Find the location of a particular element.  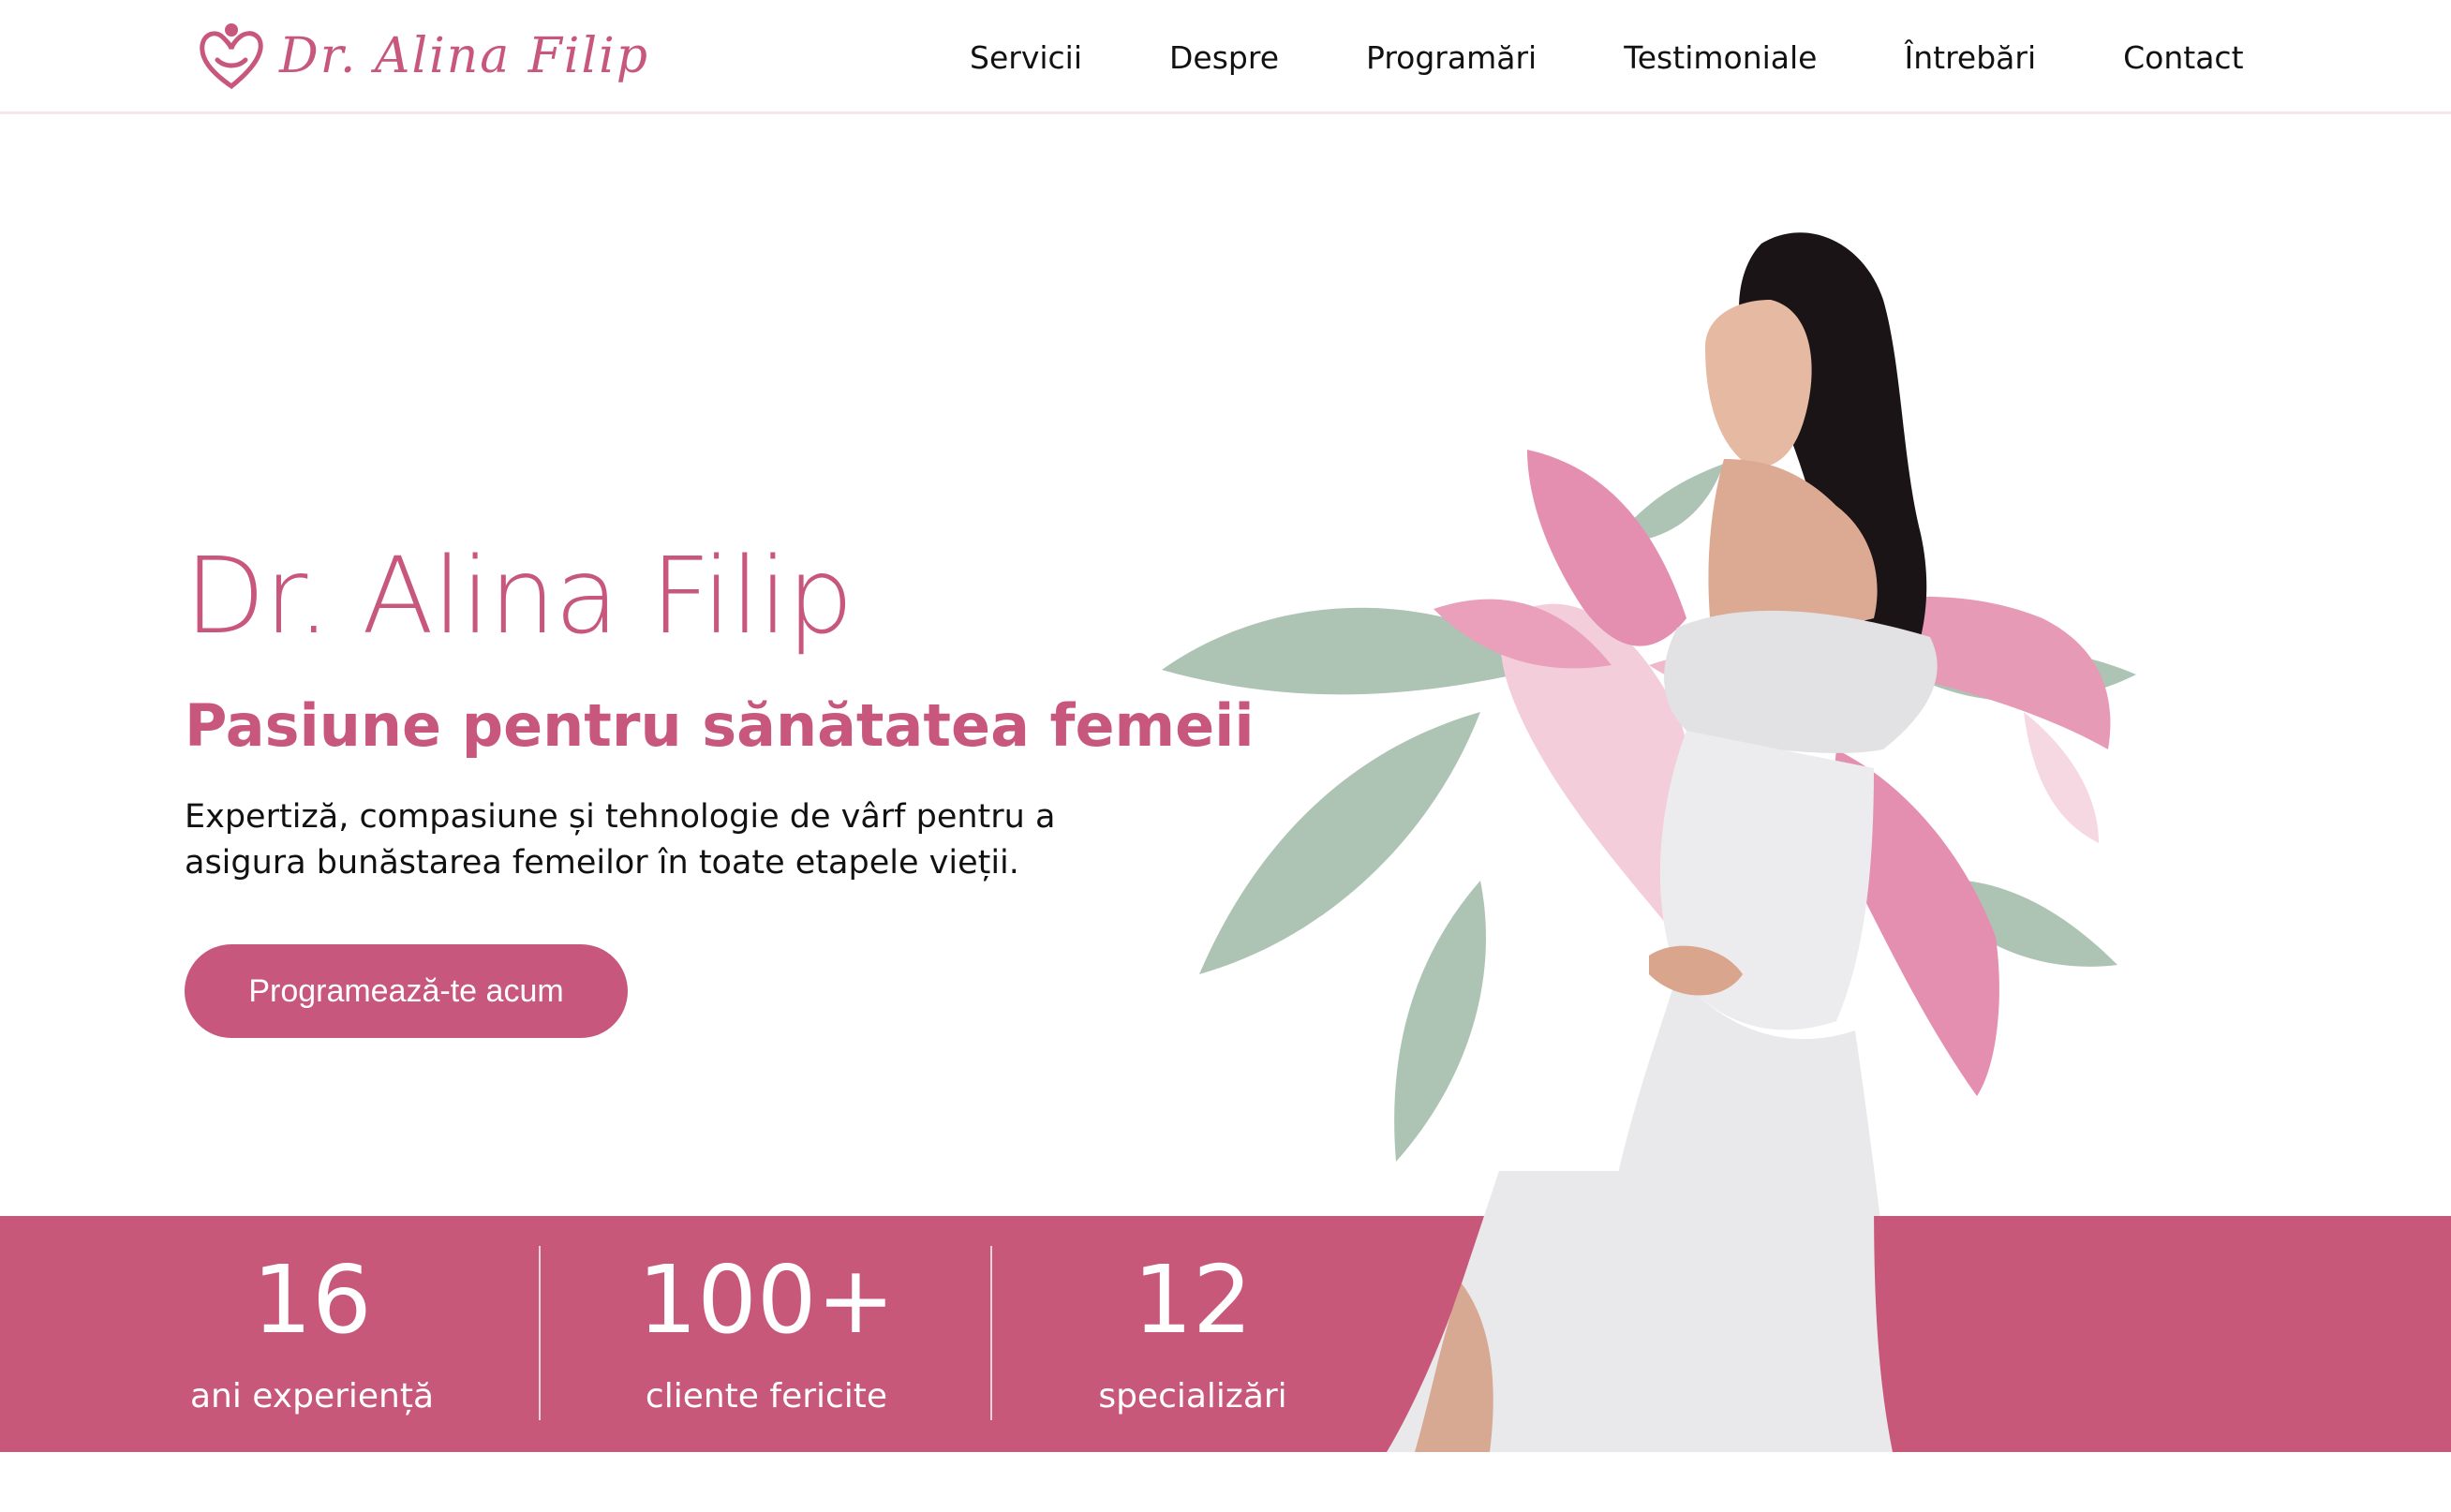

nav-despre: Despre is located at coordinates (1224, 57).